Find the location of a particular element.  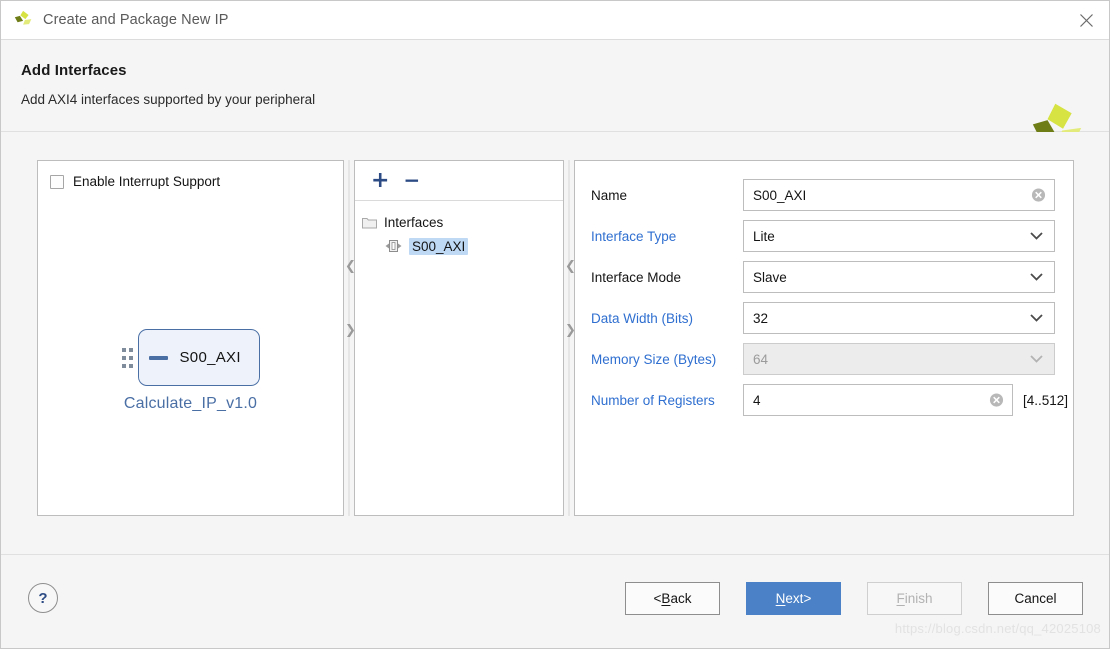

ip-block: S00_AXI is located at coordinates (198, 357).